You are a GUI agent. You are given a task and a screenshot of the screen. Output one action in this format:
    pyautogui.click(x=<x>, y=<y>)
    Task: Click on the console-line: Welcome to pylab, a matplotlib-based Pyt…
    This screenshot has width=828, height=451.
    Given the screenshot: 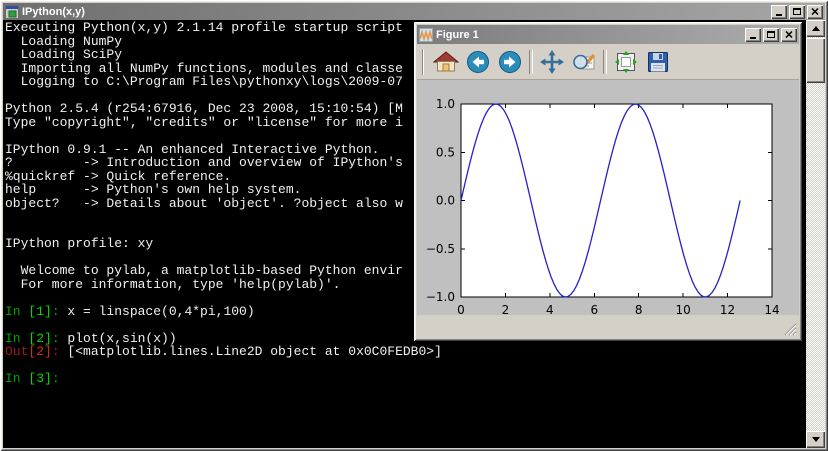 What is the action you would take?
    pyautogui.click(x=204, y=270)
    